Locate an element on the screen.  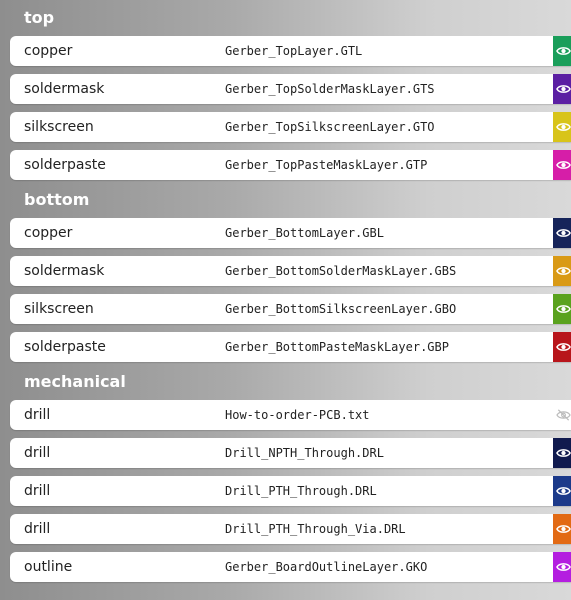
layer-row: solderpaste Gerber_TopPasteMaskLayer.GTP is located at coordinates (290, 165).